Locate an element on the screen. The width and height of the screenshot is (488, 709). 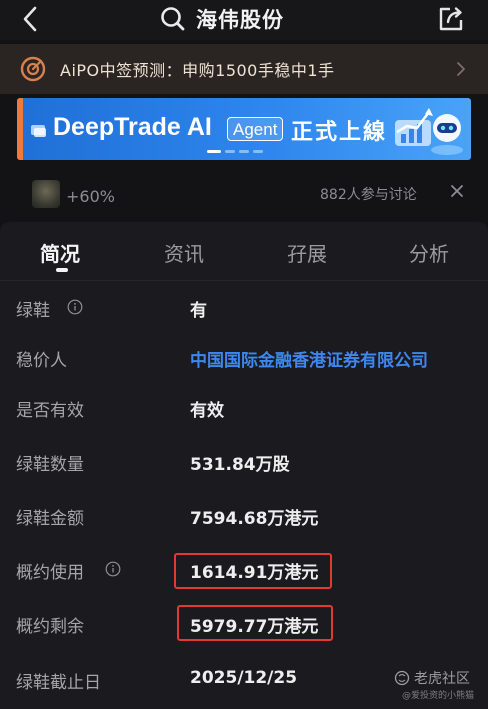
row-greenshoe-quantity: 绿鞋数量 531.84万股 is located at coordinates (244, 463).